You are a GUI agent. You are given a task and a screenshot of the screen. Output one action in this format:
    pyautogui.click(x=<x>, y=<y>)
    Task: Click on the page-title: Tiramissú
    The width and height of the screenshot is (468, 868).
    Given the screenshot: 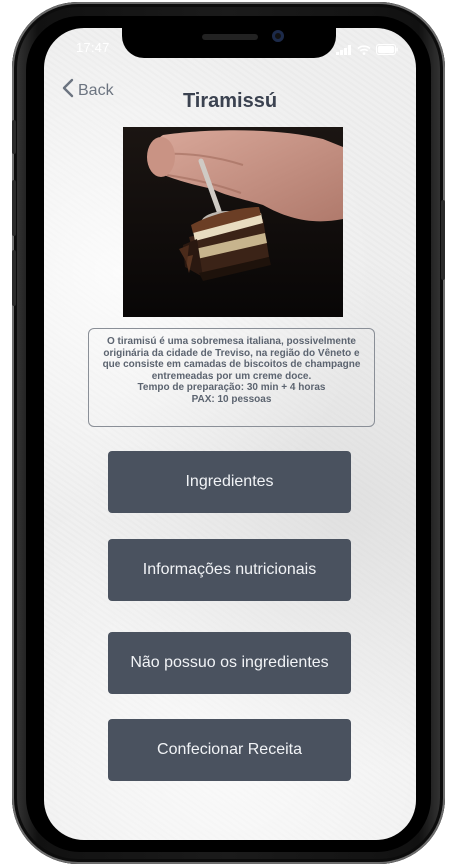 What is the action you would take?
    pyautogui.click(x=230, y=101)
    